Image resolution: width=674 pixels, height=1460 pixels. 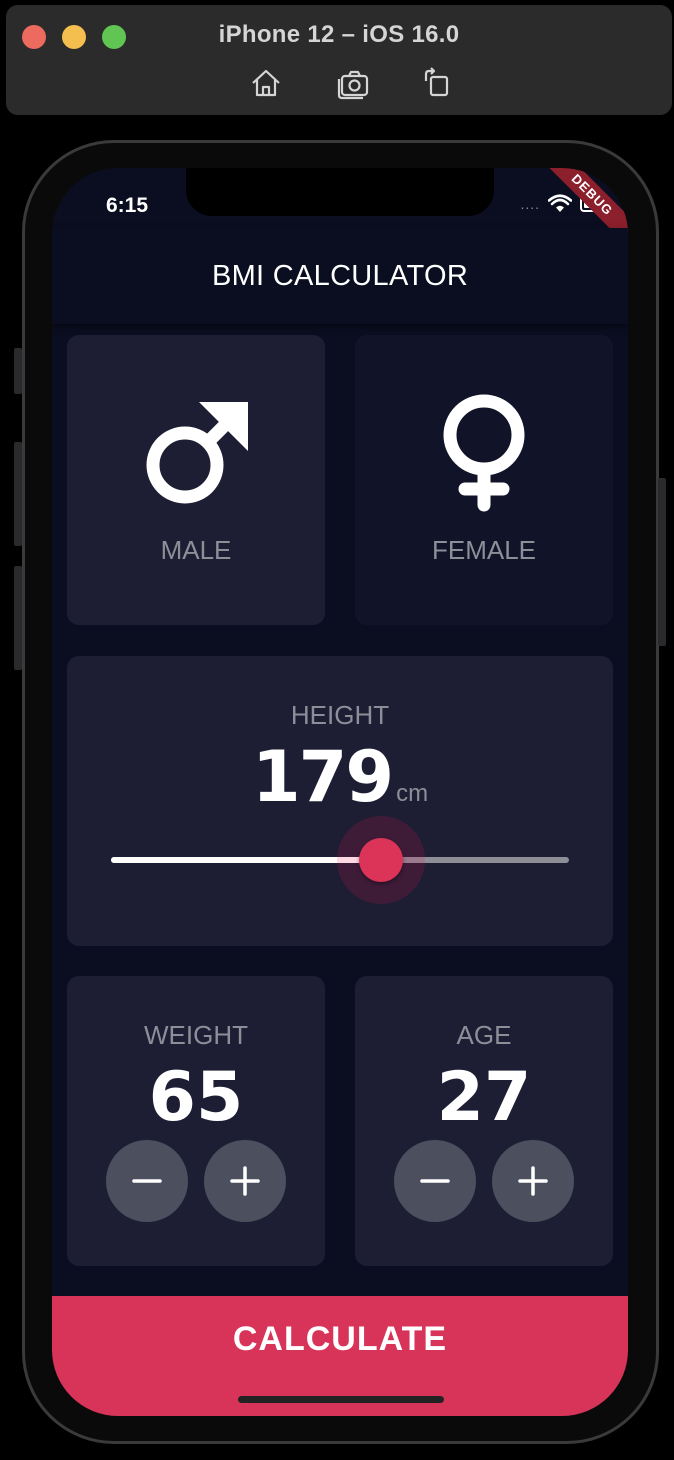 I want to click on height-readout: 179 cm, so click(x=340, y=777).